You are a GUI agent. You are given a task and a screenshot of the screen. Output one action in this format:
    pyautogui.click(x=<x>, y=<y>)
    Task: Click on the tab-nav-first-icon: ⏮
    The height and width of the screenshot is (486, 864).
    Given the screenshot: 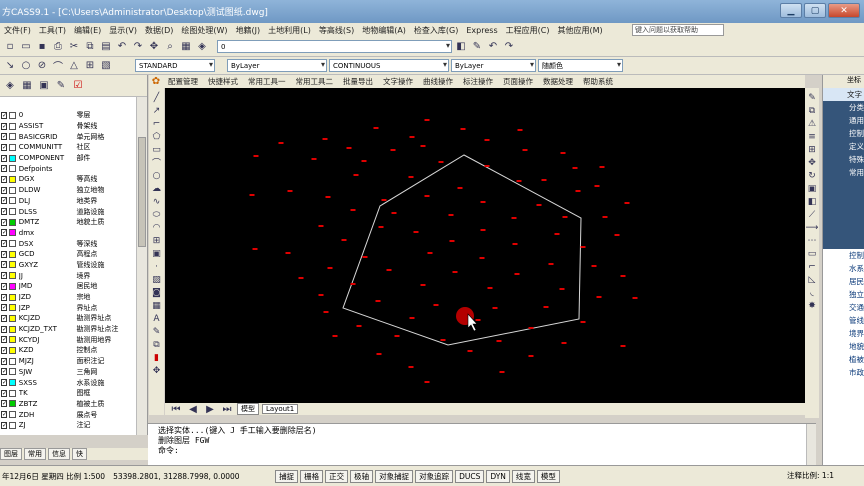 What is the action you would take?
    pyautogui.click(x=176, y=409)
    